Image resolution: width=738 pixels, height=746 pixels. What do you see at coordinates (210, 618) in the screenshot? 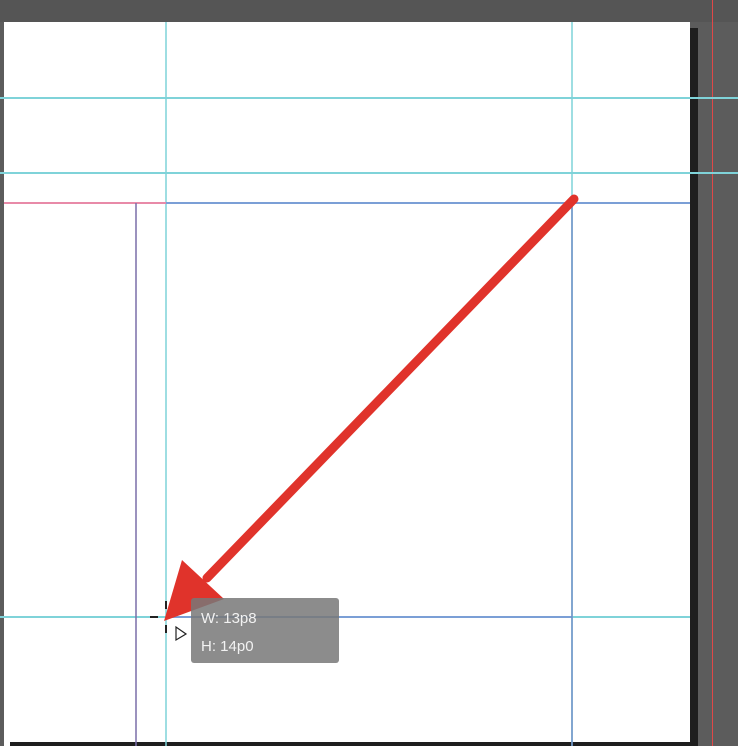
I see `width-label: W:` at bounding box center [210, 618].